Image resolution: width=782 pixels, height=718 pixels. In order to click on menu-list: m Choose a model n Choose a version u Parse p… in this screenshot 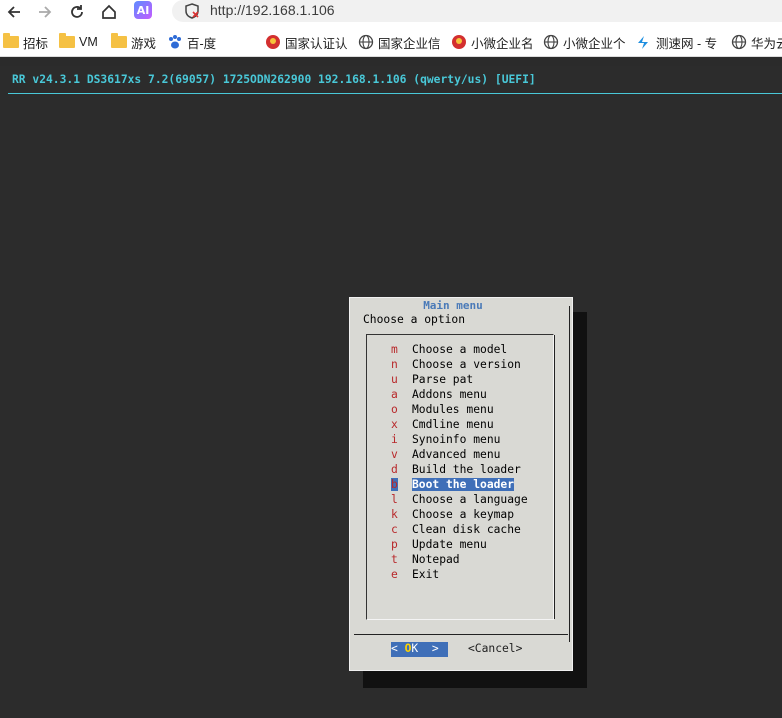, I will do `click(460, 477)`.